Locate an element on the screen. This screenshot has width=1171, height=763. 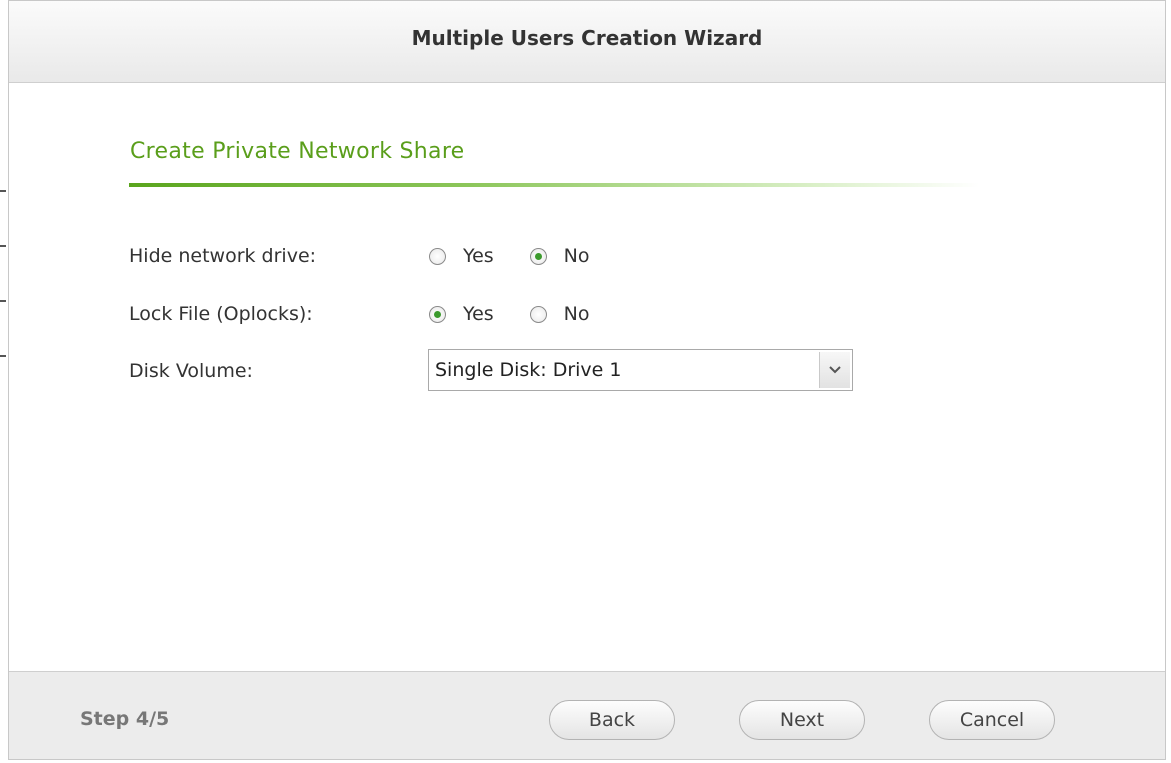
dialog-footer: Step 4/5 Back Next Cancel is located at coordinates (587, 715).